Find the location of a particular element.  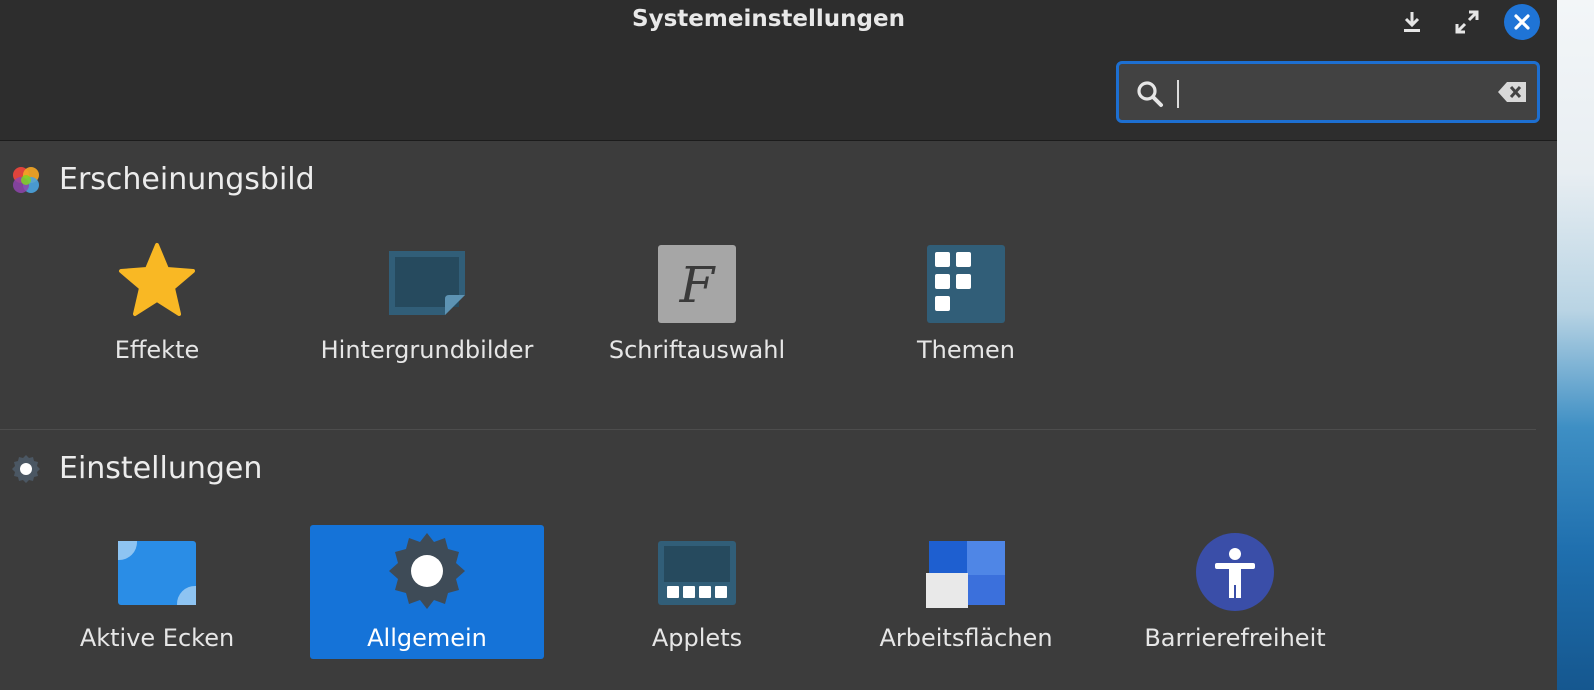

item-label: Effekte is located at coordinates (157, 350).